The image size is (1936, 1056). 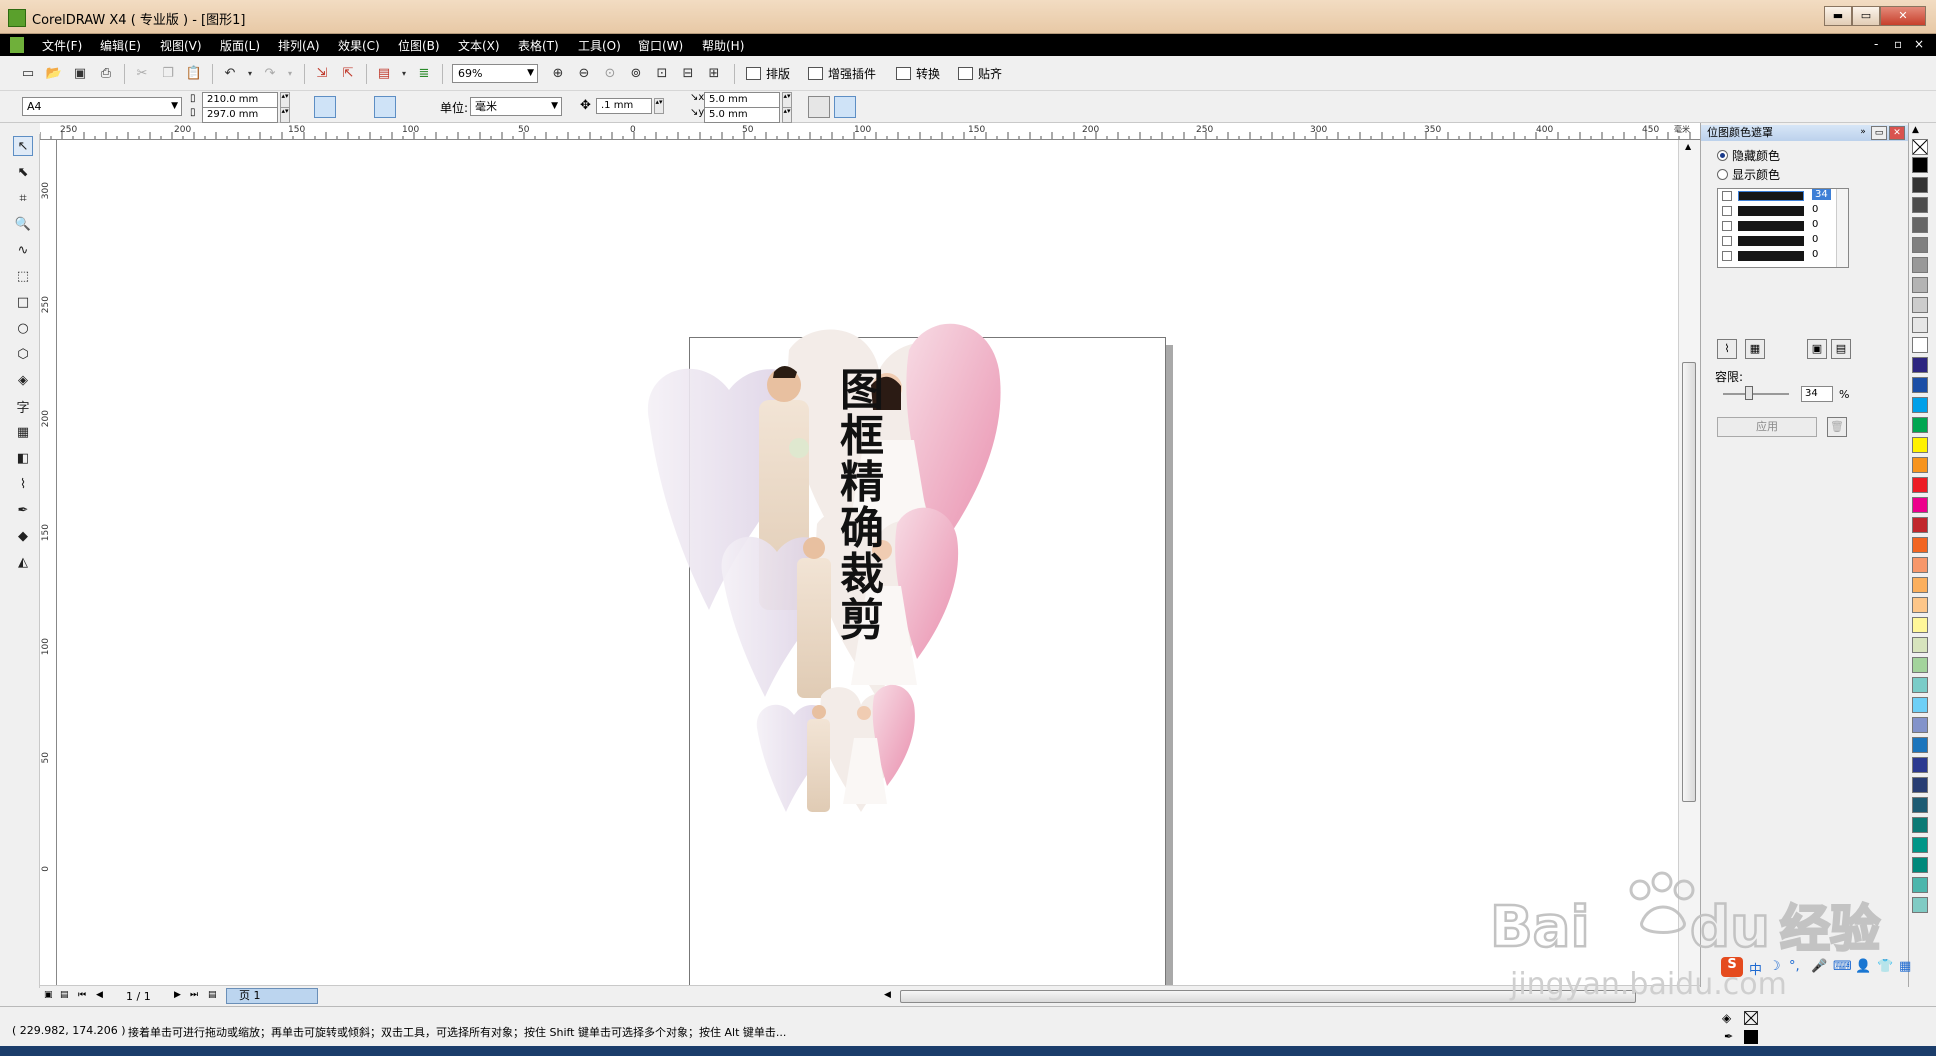 What do you see at coordinates (1841, 349) in the screenshot?
I see `open-mask-icon: ▤` at bounding box center [1841, 349].